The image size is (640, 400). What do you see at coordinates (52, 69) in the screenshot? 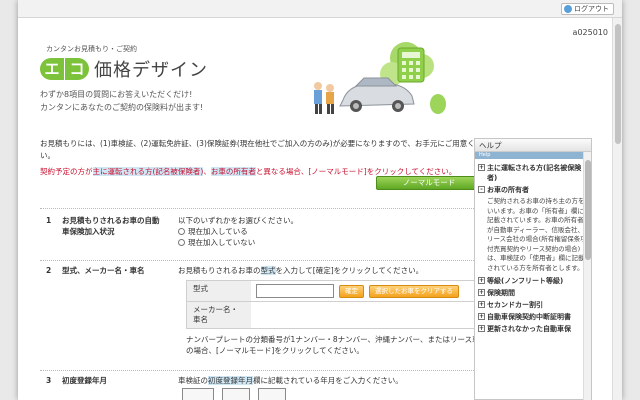
I see `logo-mark-char-1: エ` at bounding box center [52, 69].